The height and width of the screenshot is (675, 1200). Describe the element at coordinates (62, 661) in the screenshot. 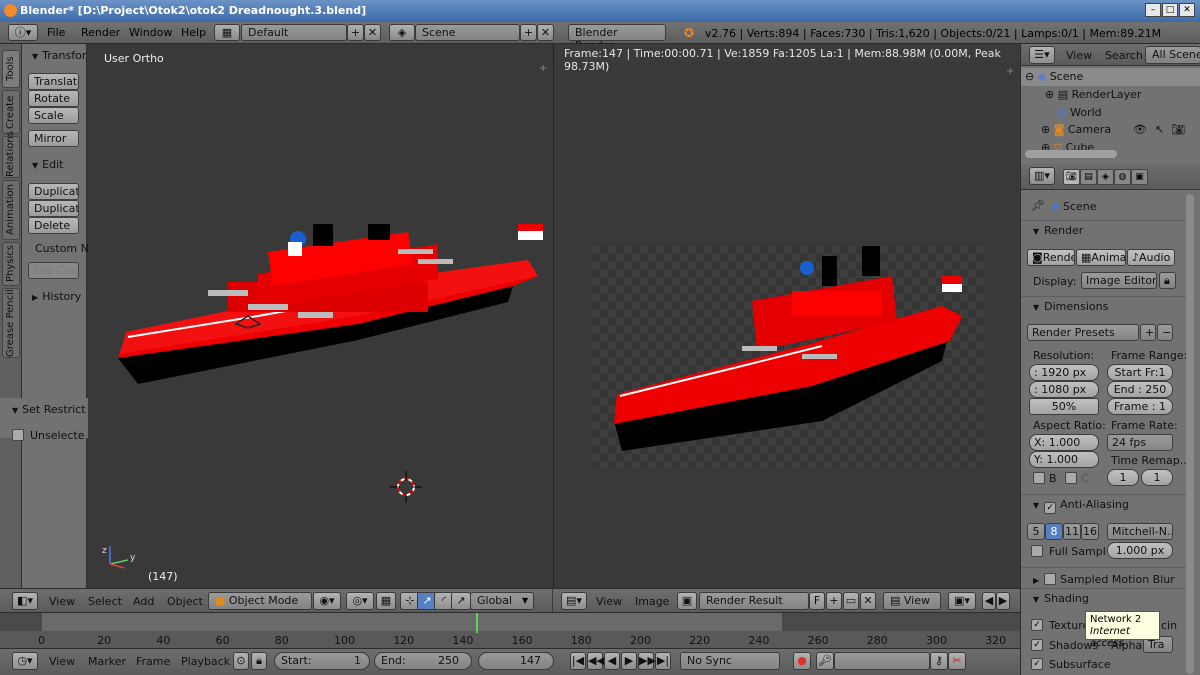

I see `menu-timeline-view: View` at that location.